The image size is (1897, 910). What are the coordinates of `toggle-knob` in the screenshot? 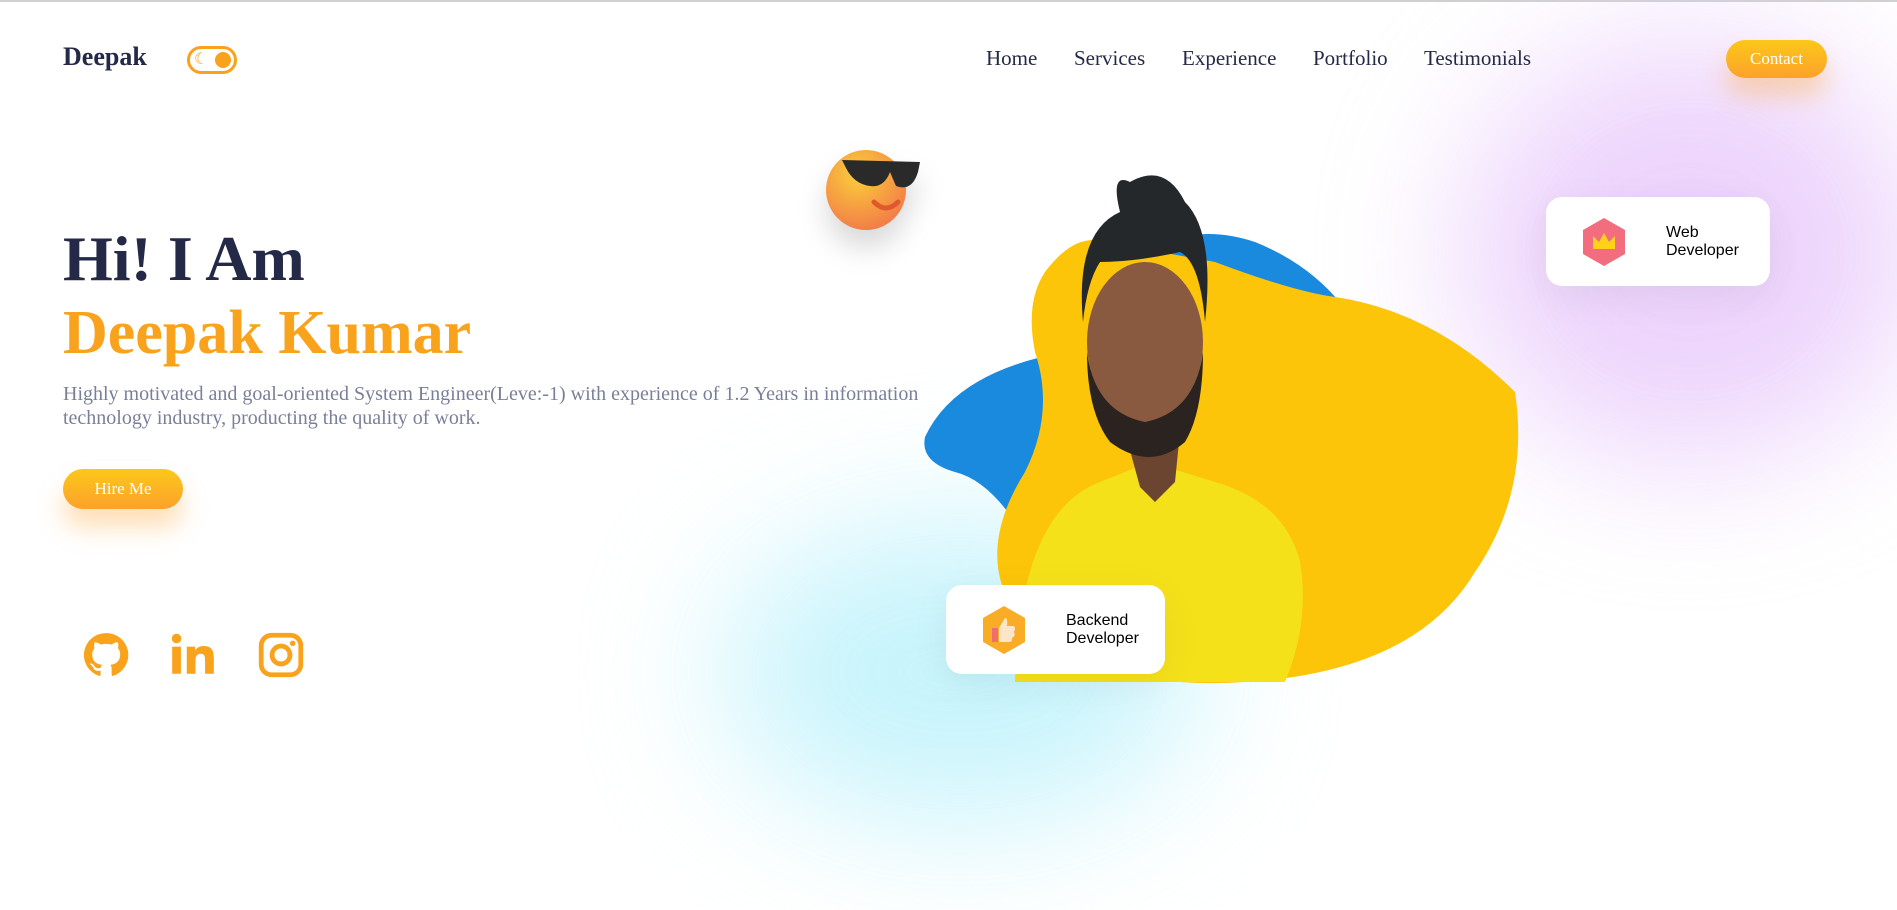 It's located at (223, 60).